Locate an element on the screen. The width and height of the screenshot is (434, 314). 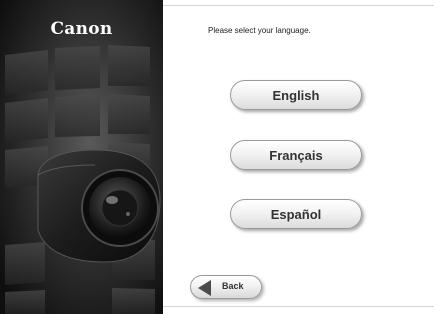
espanol-button: Español is located at coordinates (296, 214).